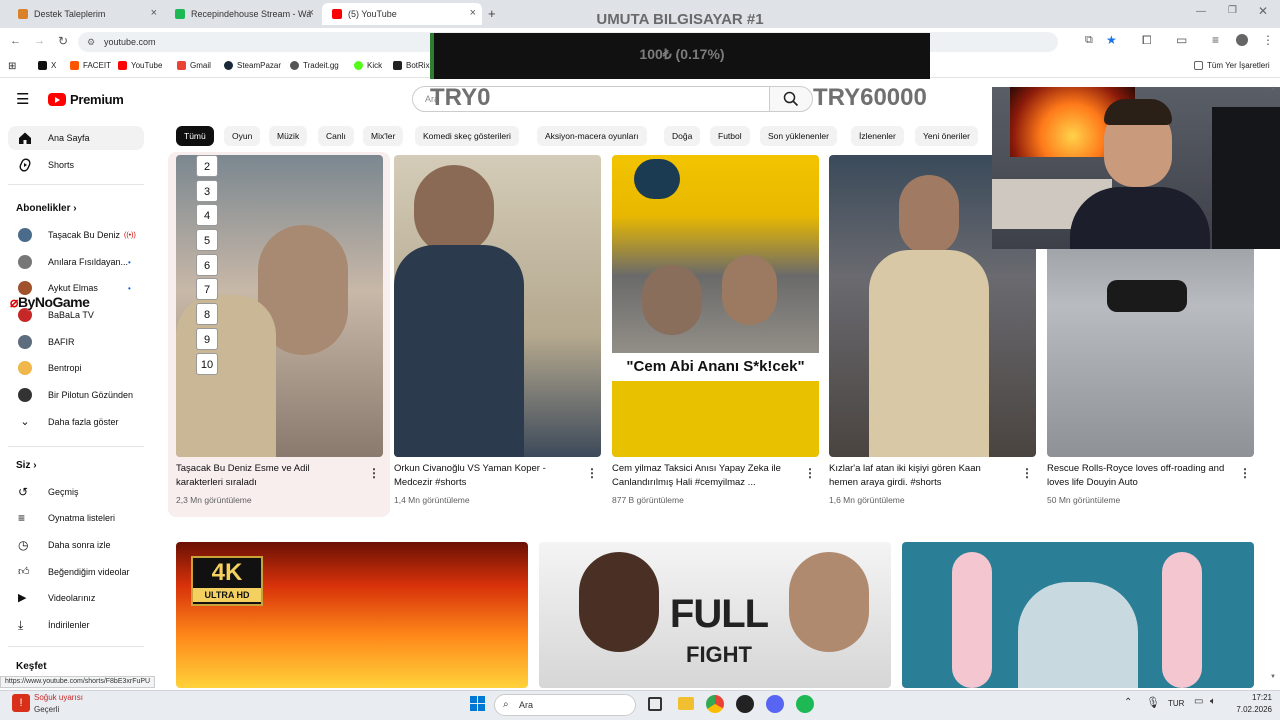  I want to click on chip: Futbol, so click(730, 136).